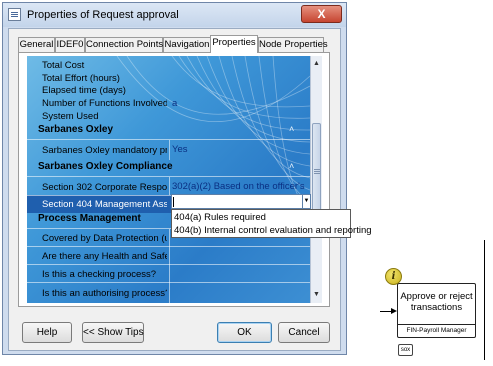  Describe the element at coordinates (104, 238) in the screenshot. I see `prop-name: Covered by Data Protection (use` at that location.